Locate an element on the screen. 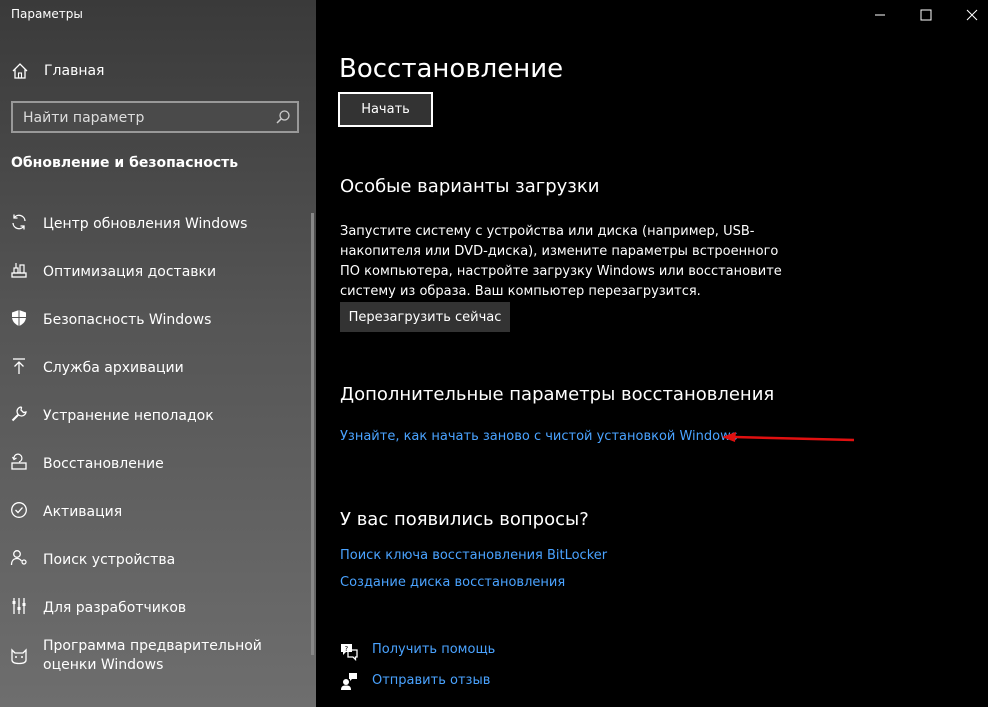  sidebar-item-troubleshoot: Устранение неполадок is located at coordinates (155, 415).